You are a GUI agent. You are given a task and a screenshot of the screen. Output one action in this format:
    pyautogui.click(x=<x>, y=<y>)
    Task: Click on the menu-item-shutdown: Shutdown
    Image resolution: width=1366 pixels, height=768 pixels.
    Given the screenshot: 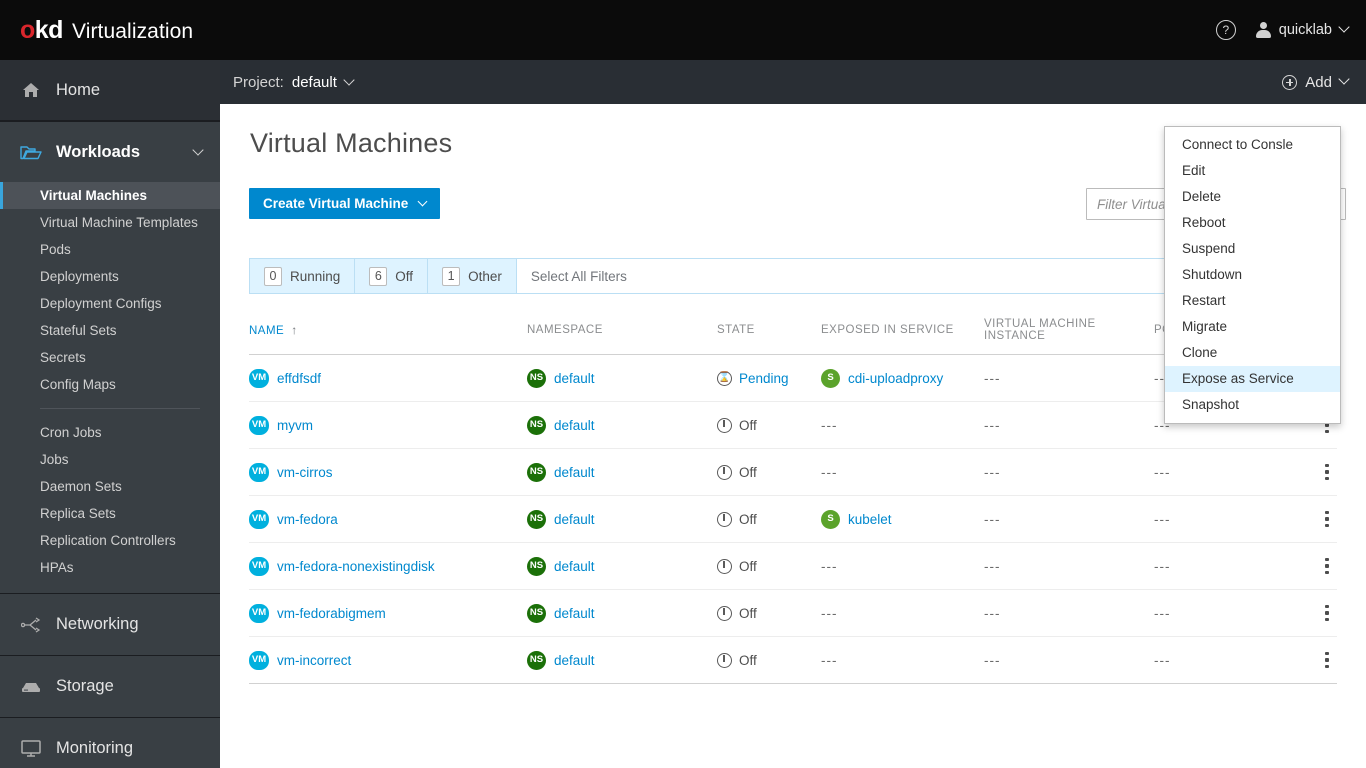 What is the action you would take?
    pyautogui.click(x=1252, y=275)
    